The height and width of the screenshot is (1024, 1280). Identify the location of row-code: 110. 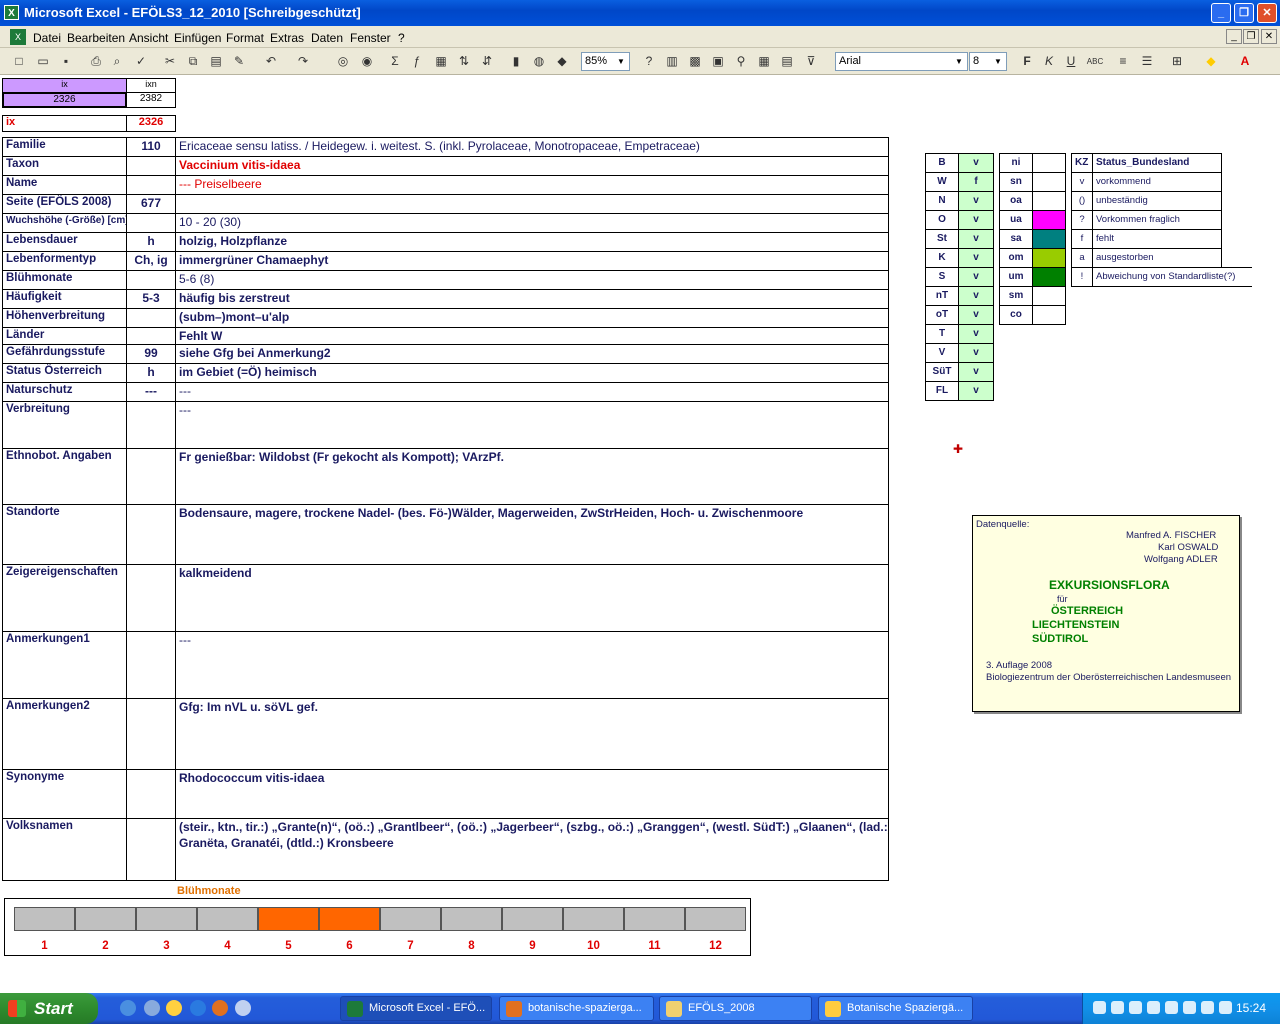
(151, 147).